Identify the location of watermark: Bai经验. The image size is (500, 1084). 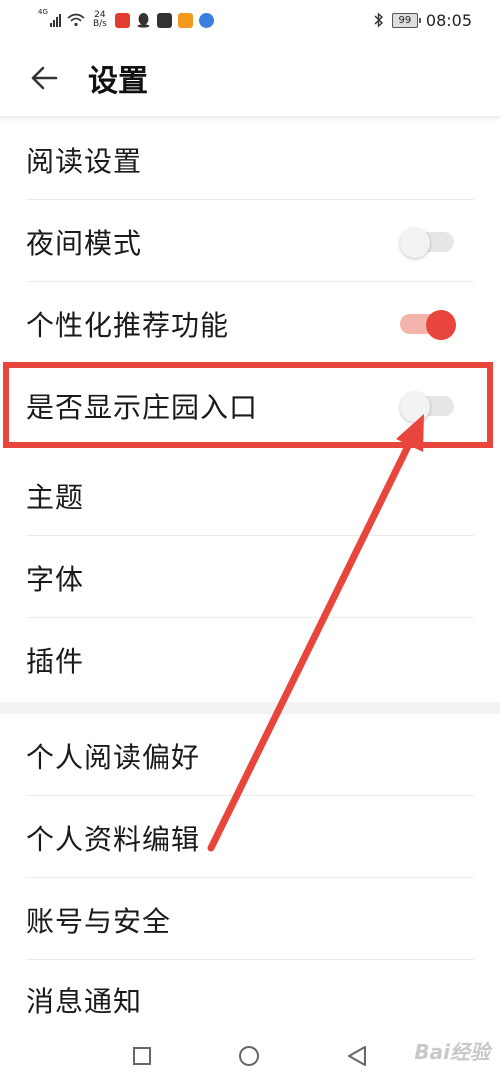
(452, 1052).